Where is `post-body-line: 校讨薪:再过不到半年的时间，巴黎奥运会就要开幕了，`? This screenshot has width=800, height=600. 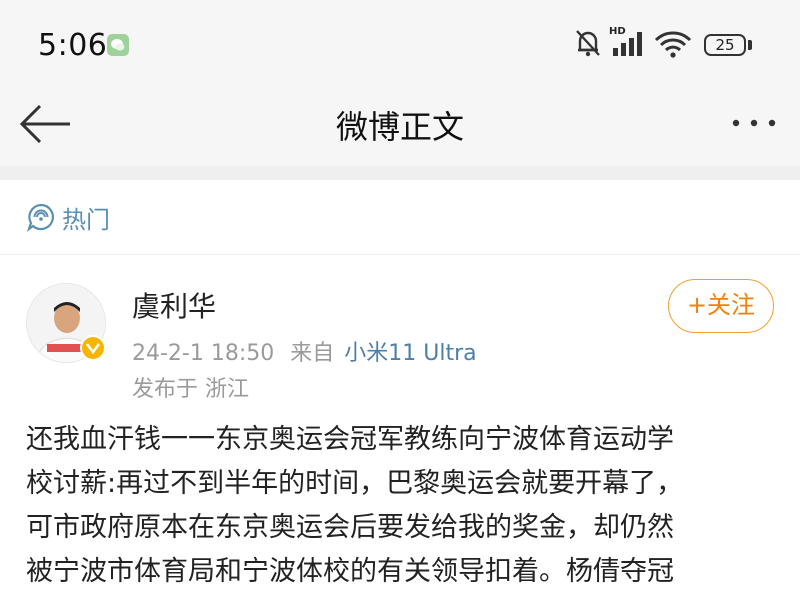 post-body-line: 校讨薪:再过不到半年的时间，巴黎奥运会就要开幕了， is located at coordinates (355, 483).